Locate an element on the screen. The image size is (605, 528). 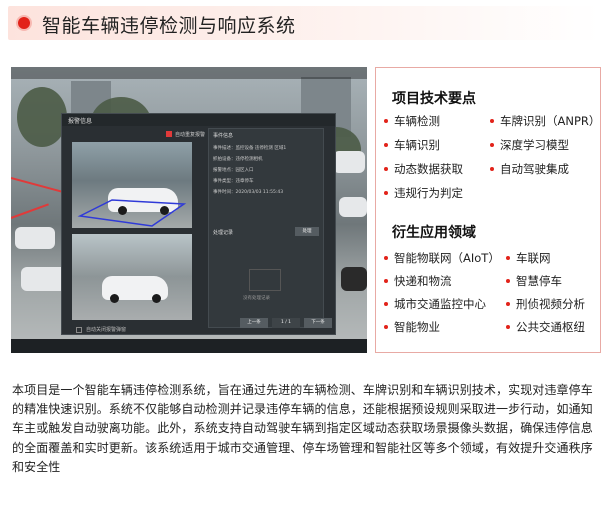
app-item: 刑侦视频分析 is located at coordinates (545, 304).